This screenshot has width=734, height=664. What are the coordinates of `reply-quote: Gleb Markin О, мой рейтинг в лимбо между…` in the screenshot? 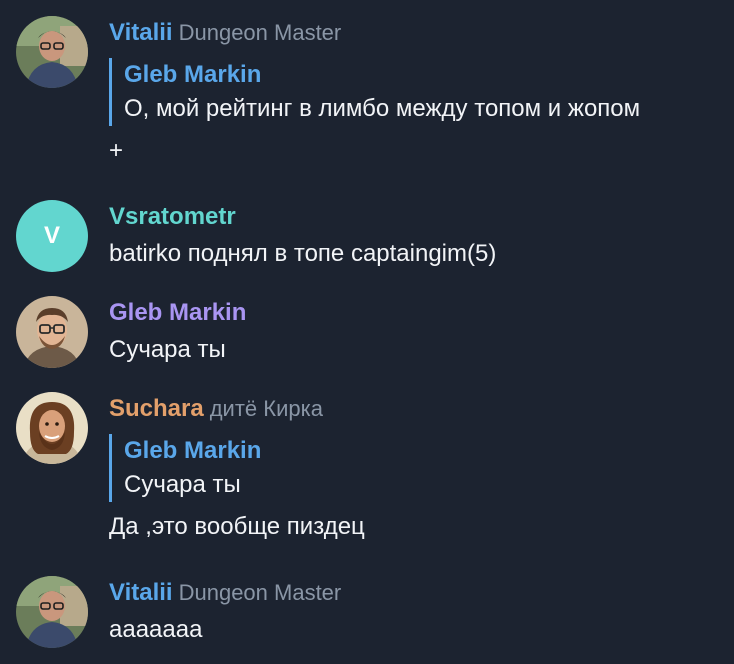 It's located at (416, 92).